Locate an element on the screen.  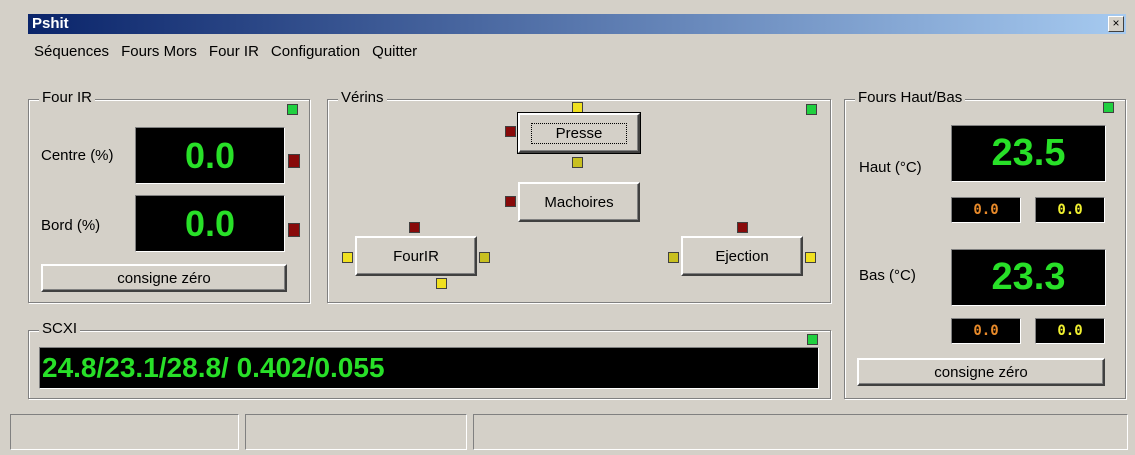
fourir-right-led is located at coordinates (484, 257).